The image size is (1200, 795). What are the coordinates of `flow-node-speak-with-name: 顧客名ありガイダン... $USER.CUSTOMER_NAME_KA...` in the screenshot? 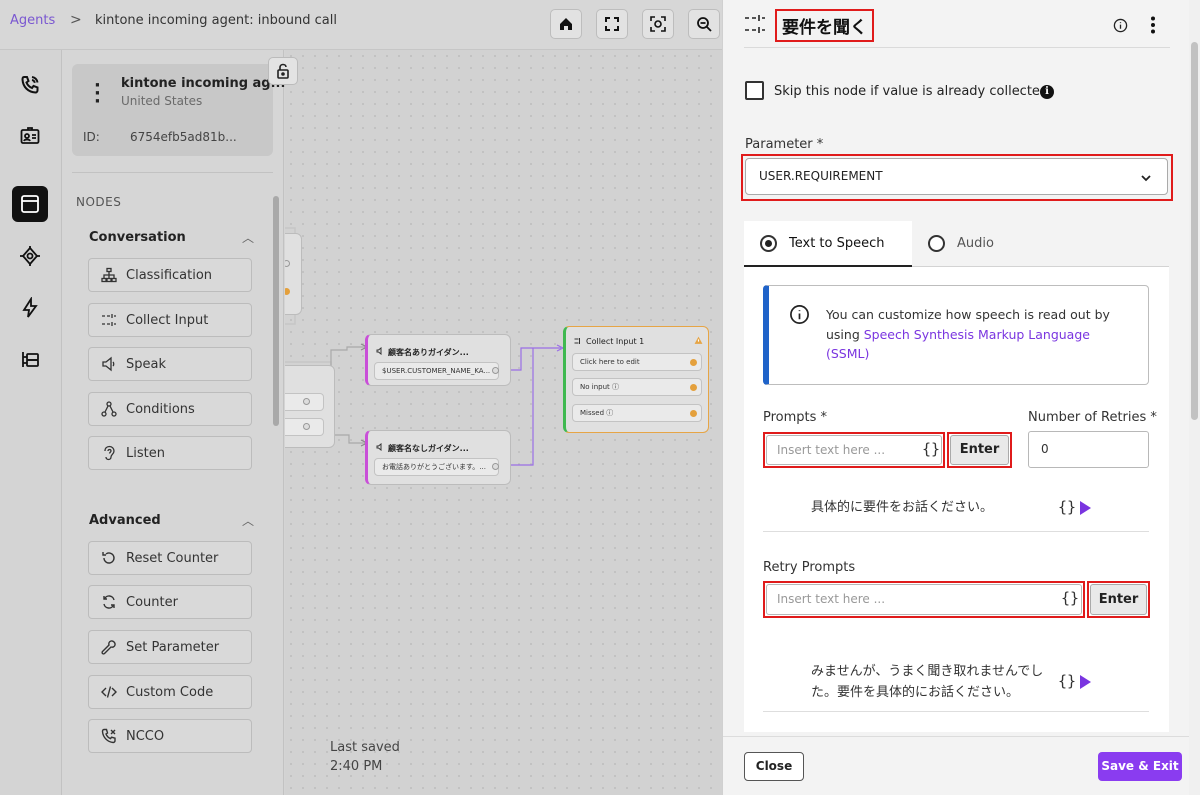 It's located at (438, 360).